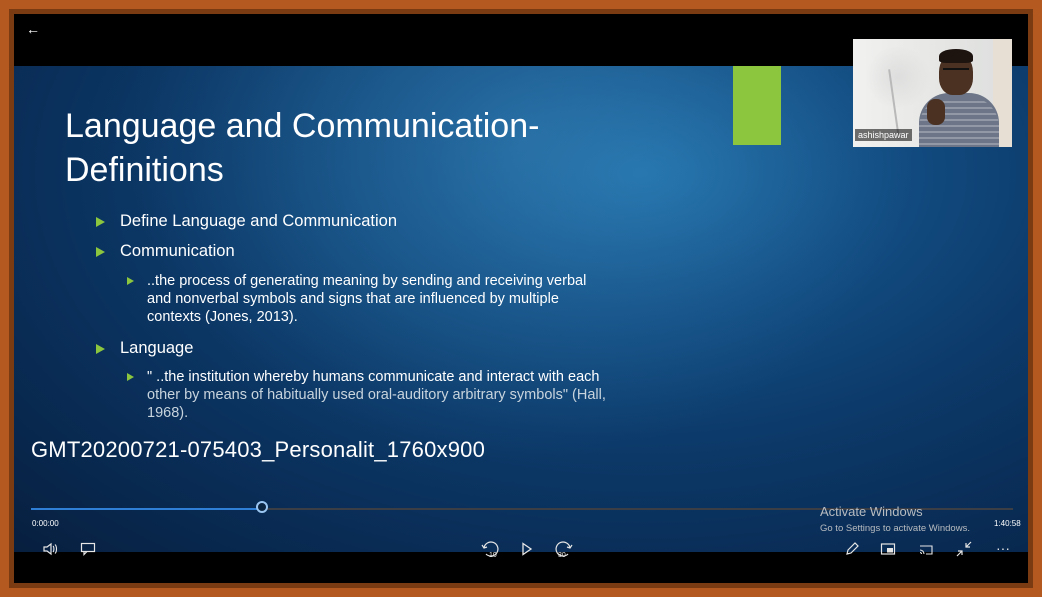  What do you see at coordinates (965, 549) in the screenshot?
I see `exit-fullscreen-icon` at bounding box center [965, 549].